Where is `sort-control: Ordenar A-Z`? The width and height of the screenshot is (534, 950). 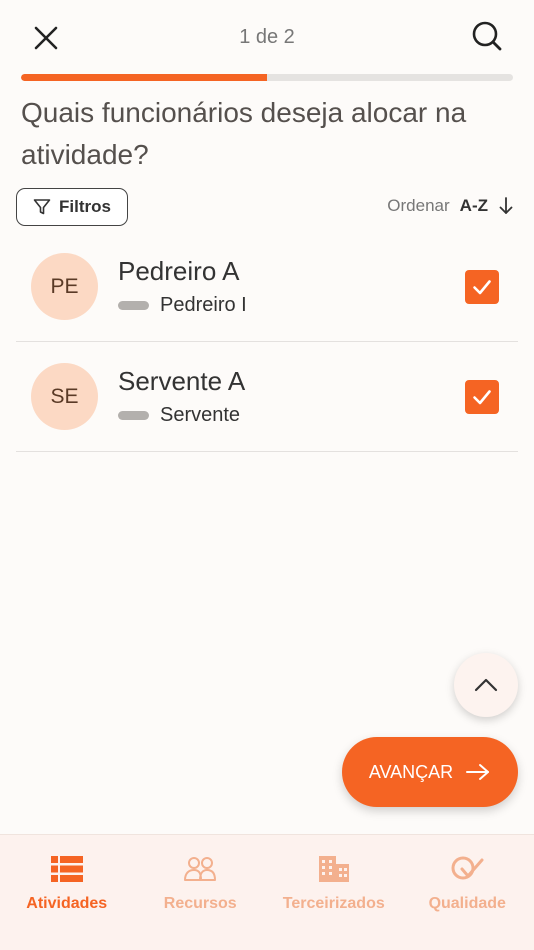 sort-control: Ordenar A-Z is located at coordinates (450, 206).